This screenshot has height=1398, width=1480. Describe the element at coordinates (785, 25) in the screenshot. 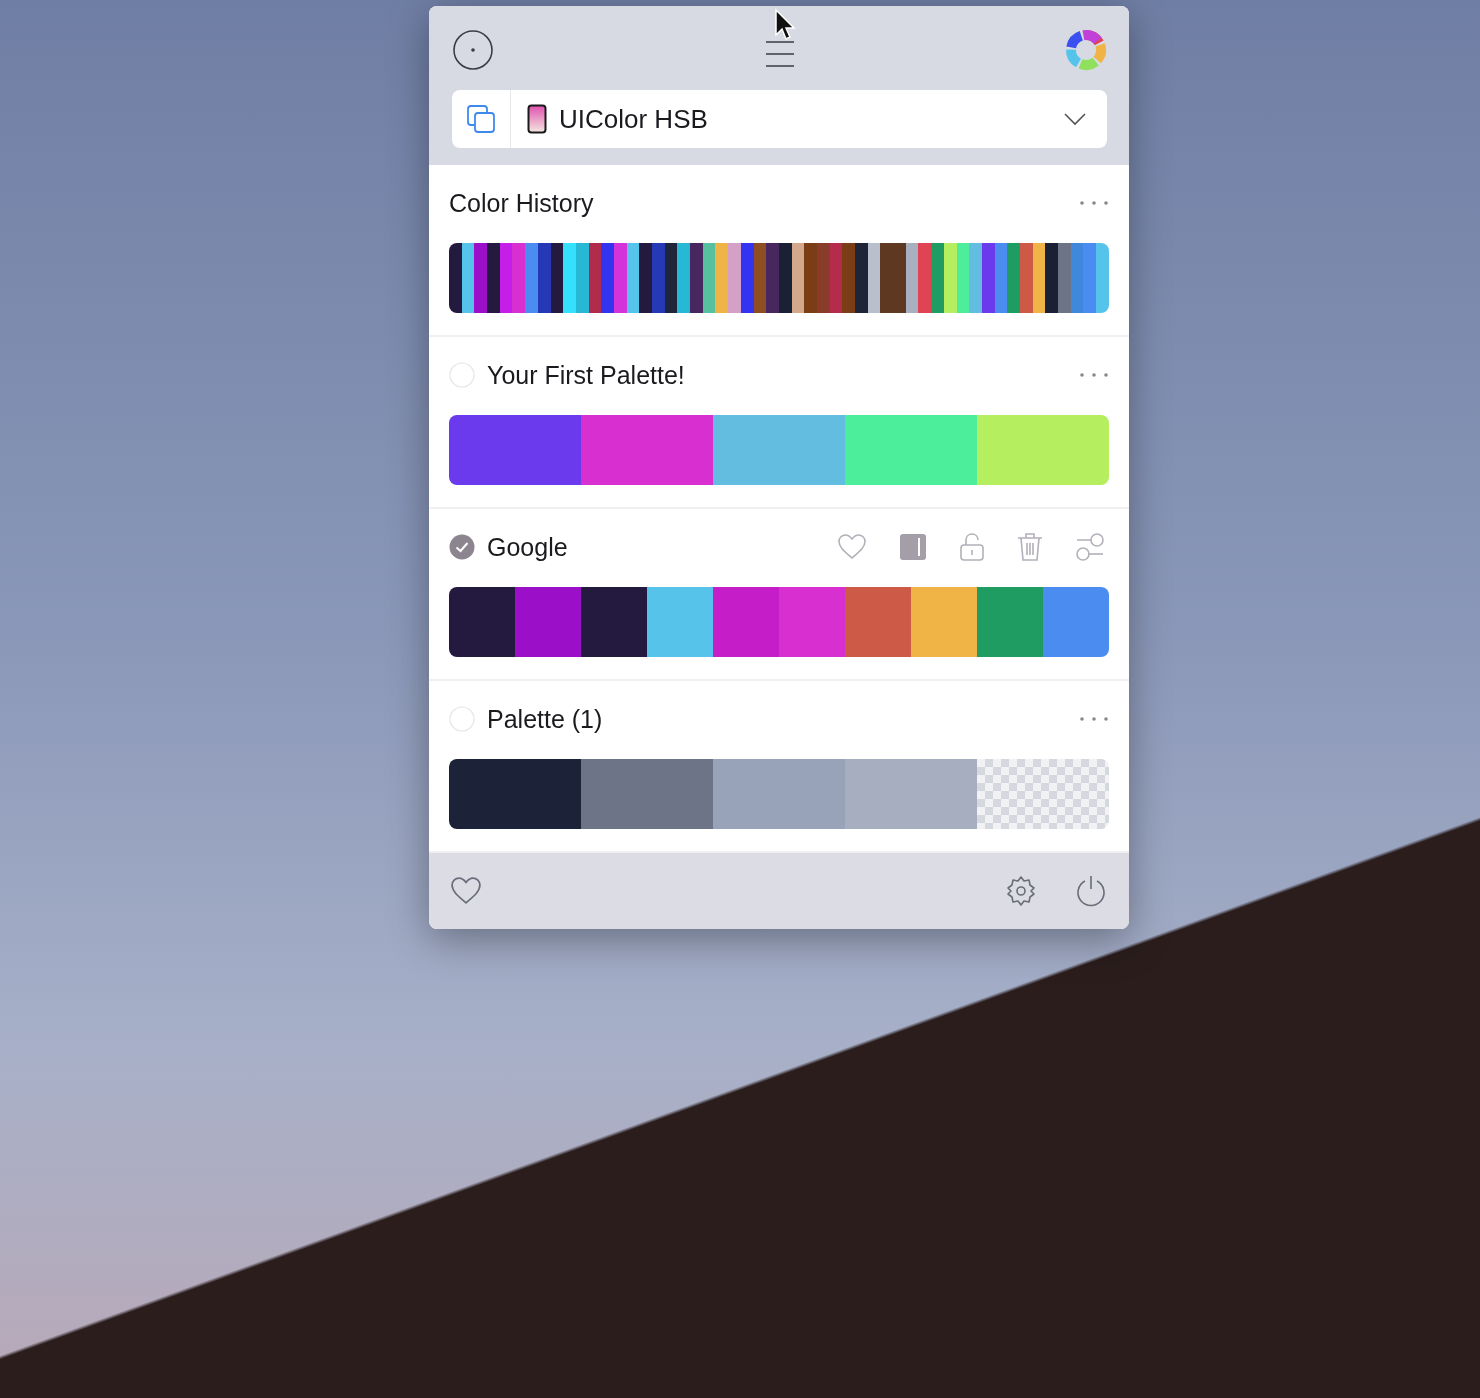

I see `cursor-icon` at that location.